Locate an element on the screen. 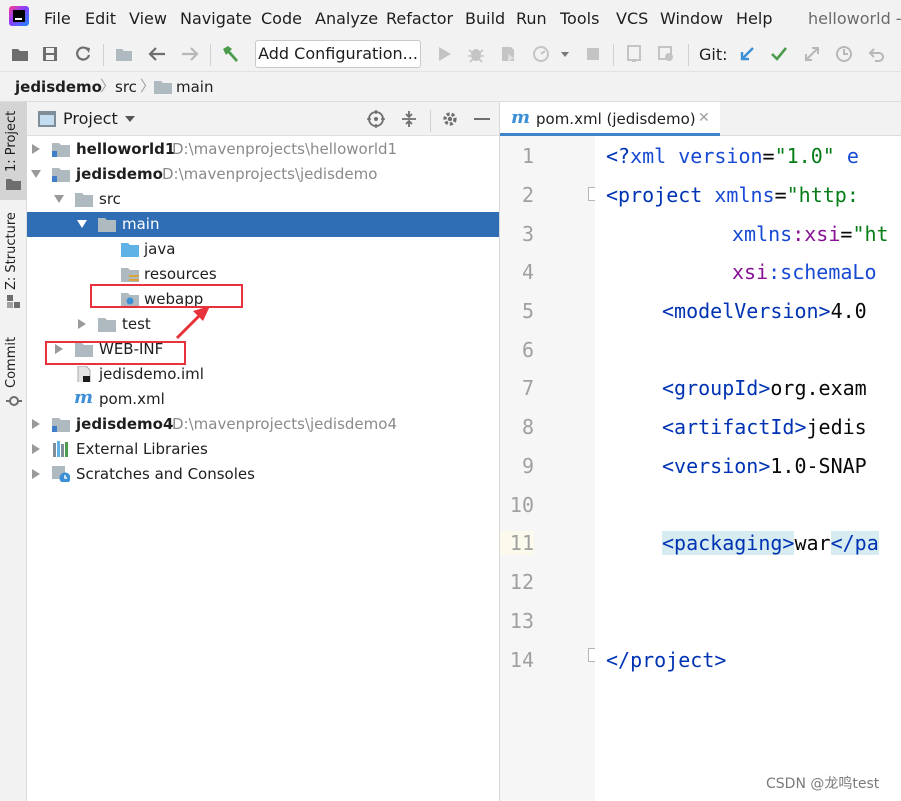 The width and height of the screenshot is (901, 801). locate-crosshair-icon is located at coordinates (376, 119).